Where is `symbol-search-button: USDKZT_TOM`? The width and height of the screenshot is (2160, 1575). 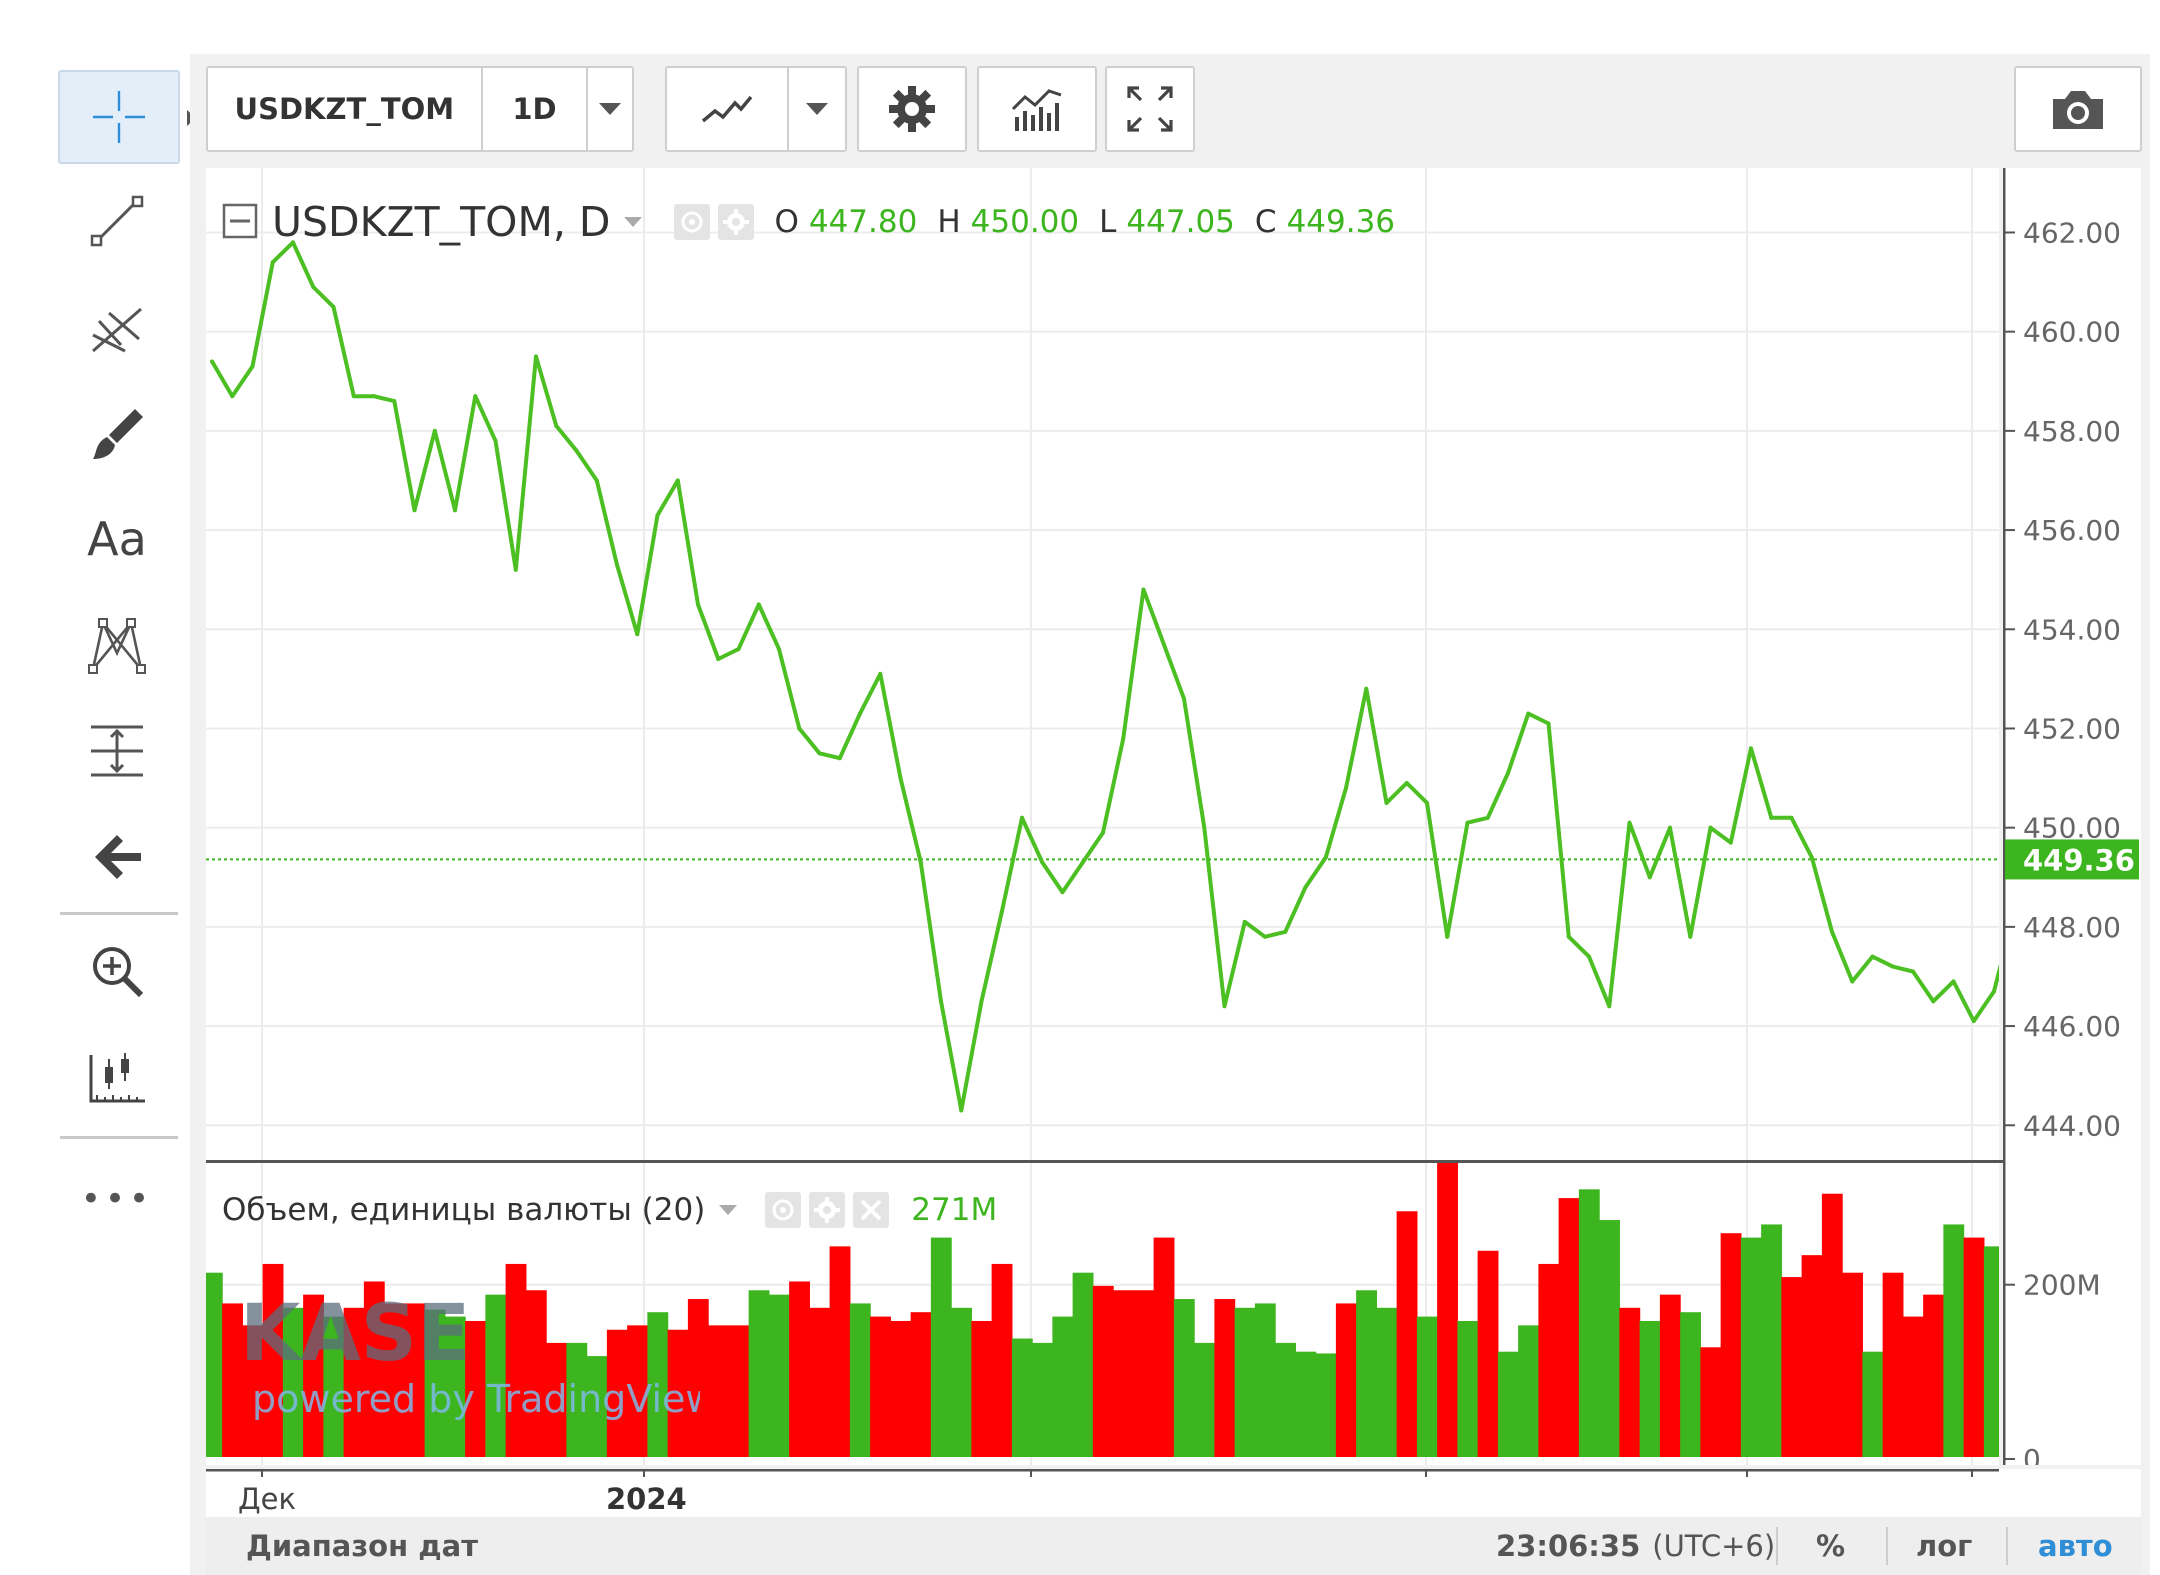 symbol-search-button: USDKZT_TOM is located at coordinates (345, 109).